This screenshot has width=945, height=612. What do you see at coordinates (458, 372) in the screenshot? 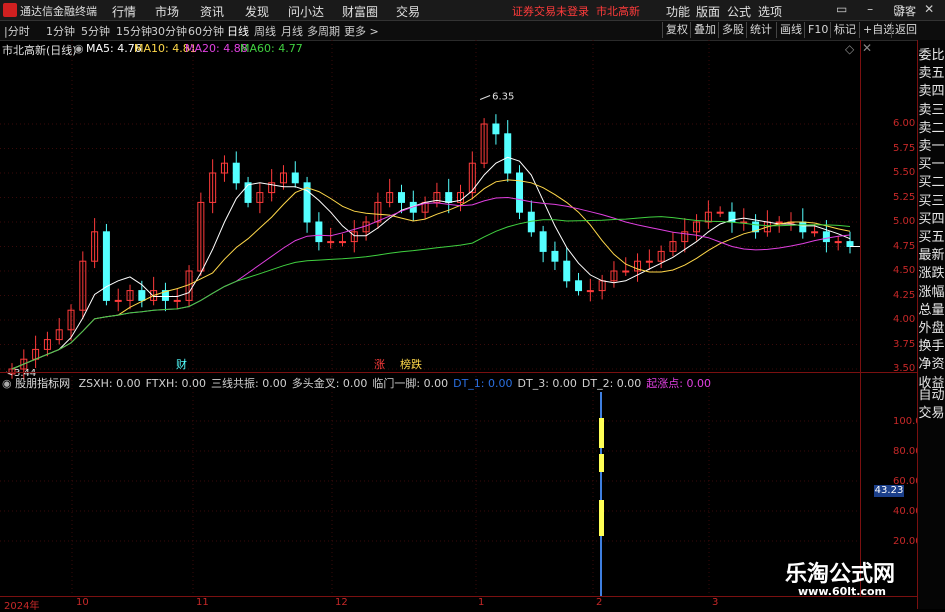
I see `pane-separator` at bounding box center [458, 372].